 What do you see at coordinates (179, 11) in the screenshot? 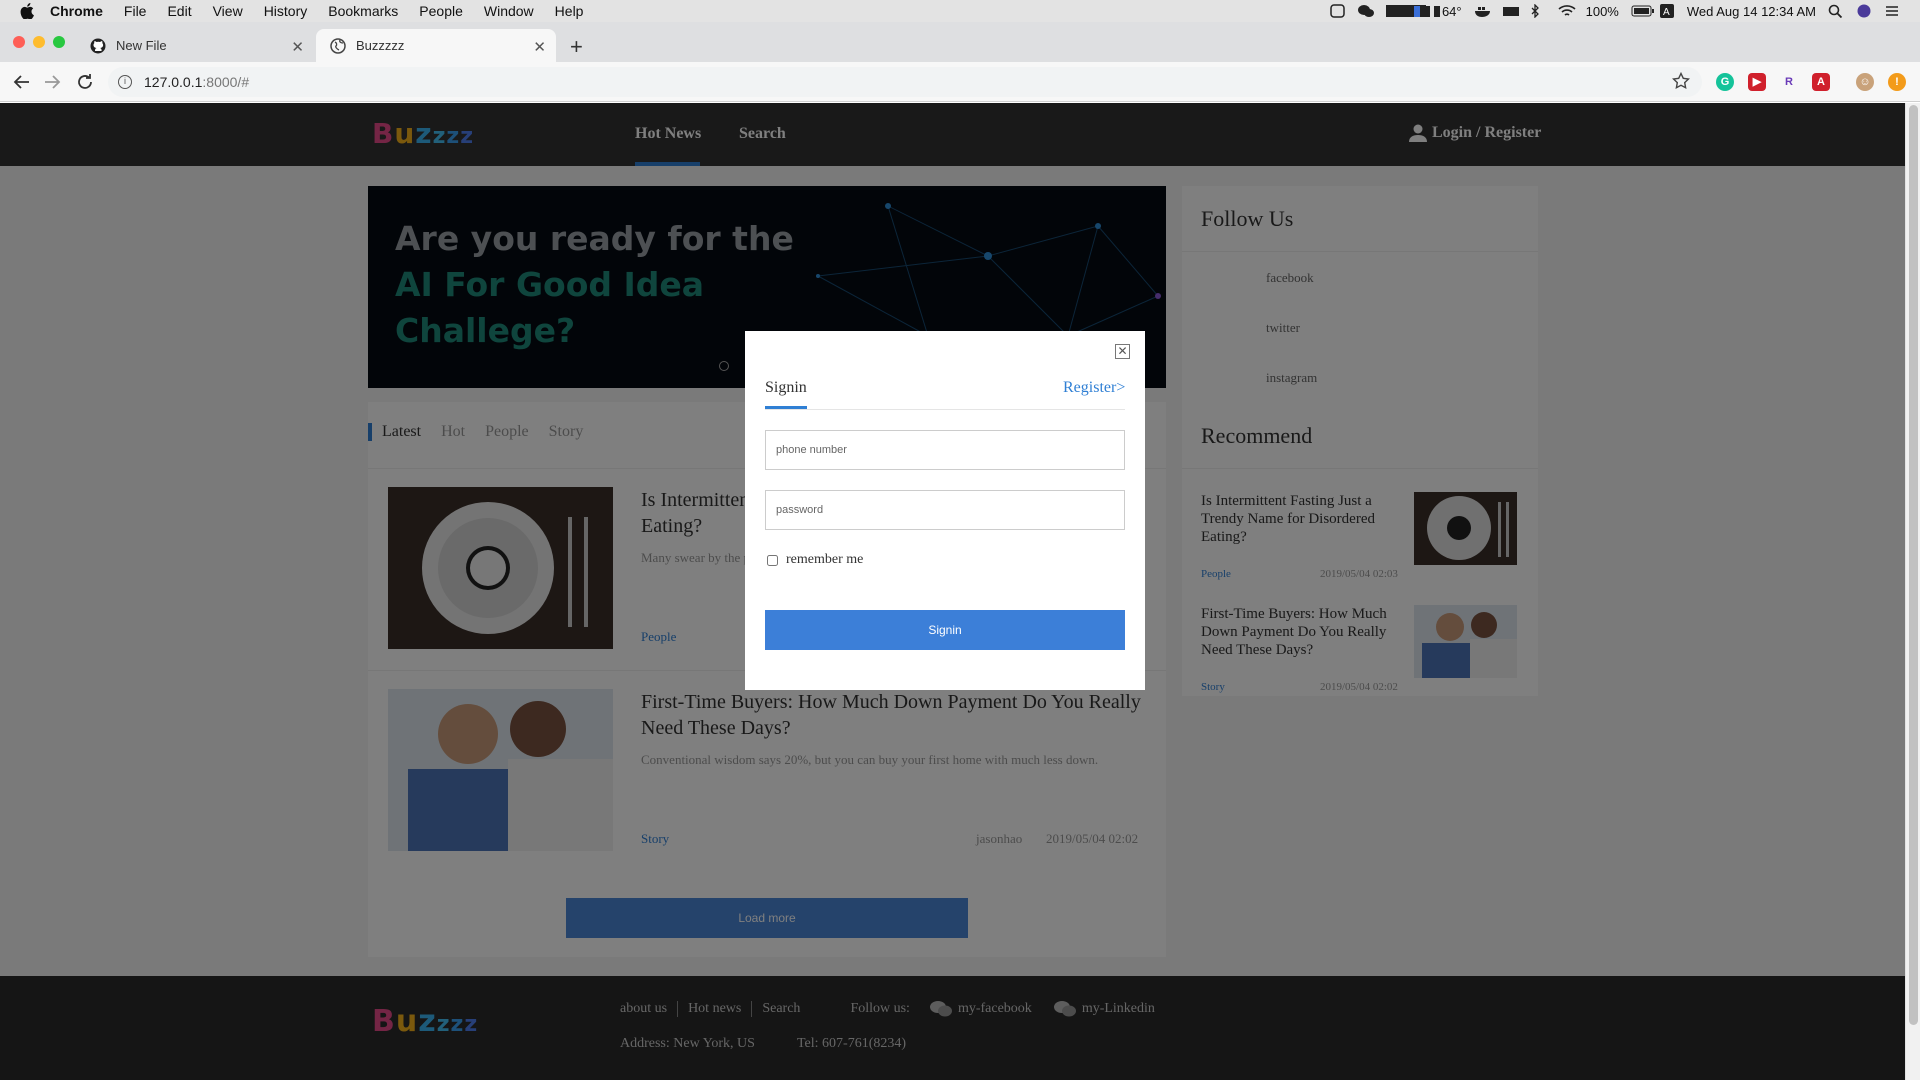
I see `menu-edit: Edit` at bounding box center [179, 11].